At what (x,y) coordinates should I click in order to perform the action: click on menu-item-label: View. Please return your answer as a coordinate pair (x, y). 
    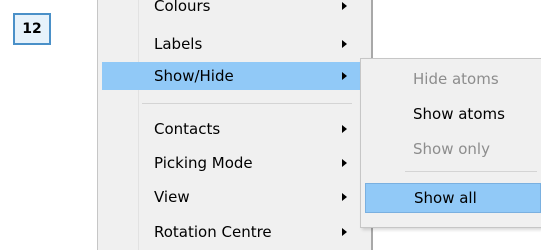
    Looking at the image, I should click on (172, 197).